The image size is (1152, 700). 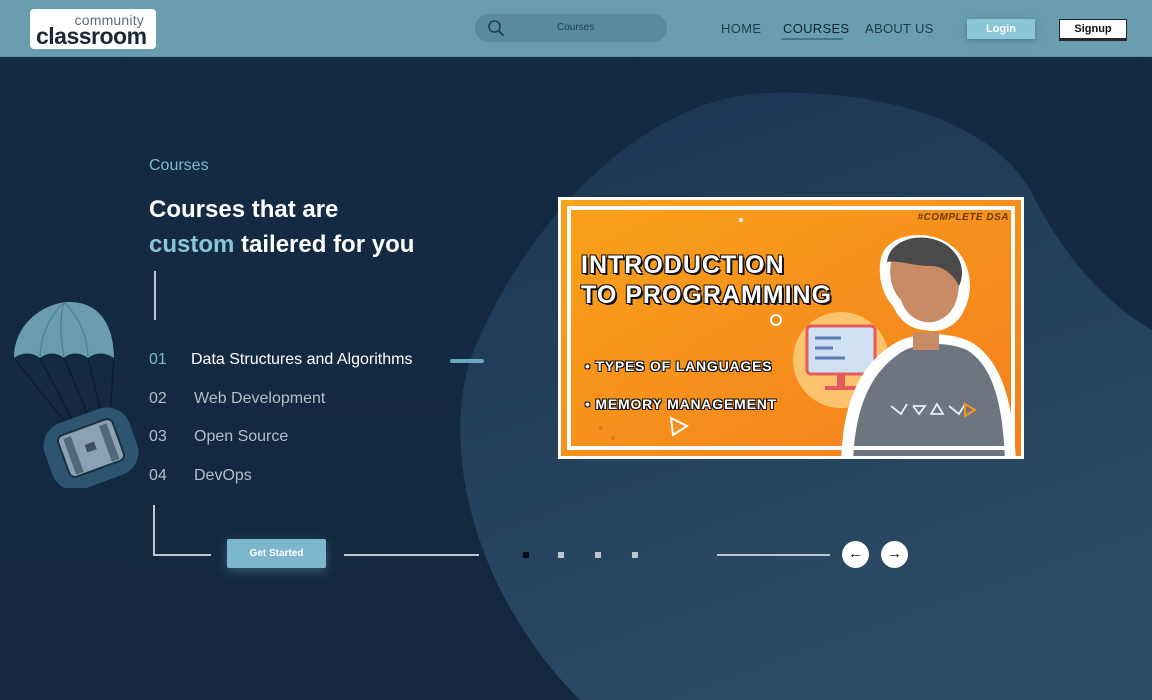 What do you see at coordinates (158, 359) in the screenshot?
I see `course-number: 01` at bounding box center [158, 359].